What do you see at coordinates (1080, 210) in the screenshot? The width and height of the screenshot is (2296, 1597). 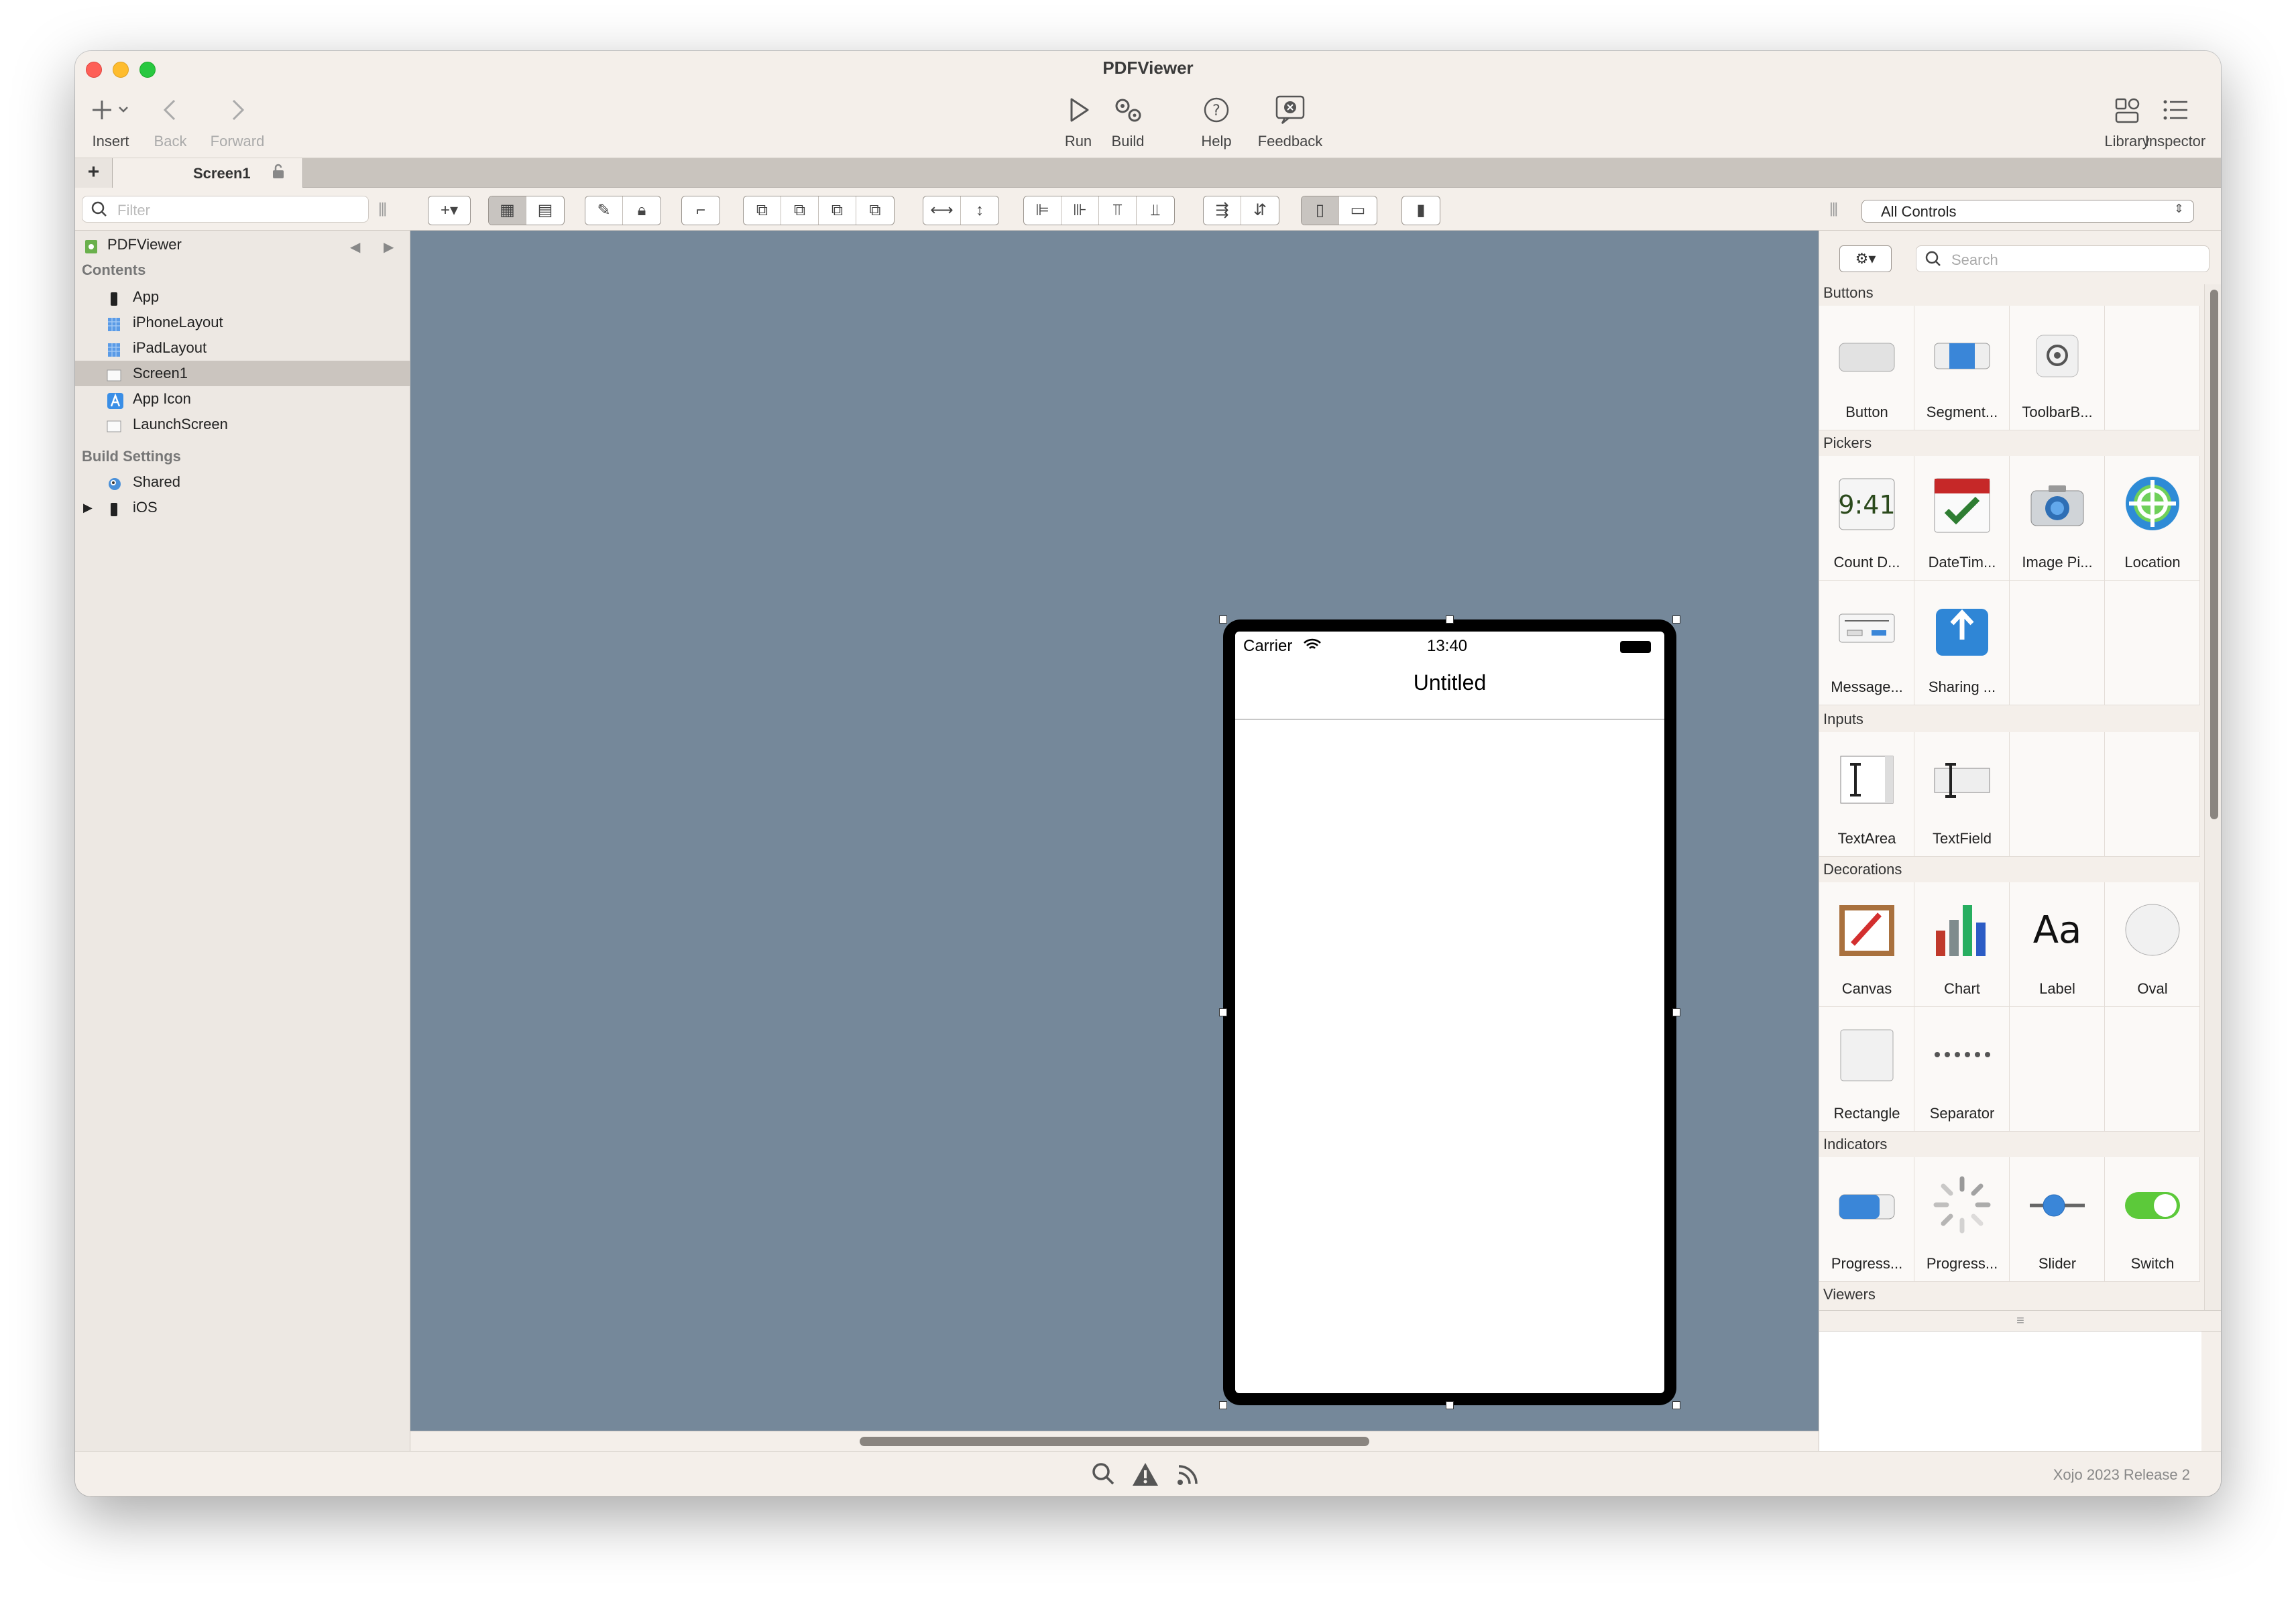 I see `align-right-icon: ⊪` at bounding box center [1080, 210].